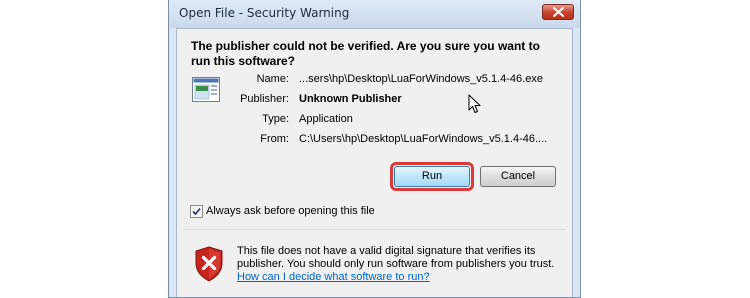  I want to click on section-divider, so click(374, 229).